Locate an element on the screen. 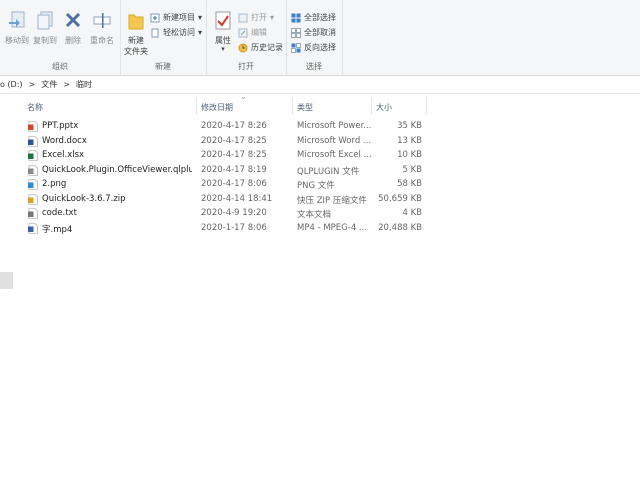 This screenshot has height=498, width=640. edit-button: 编辑 is located at coordinates (252, 32).